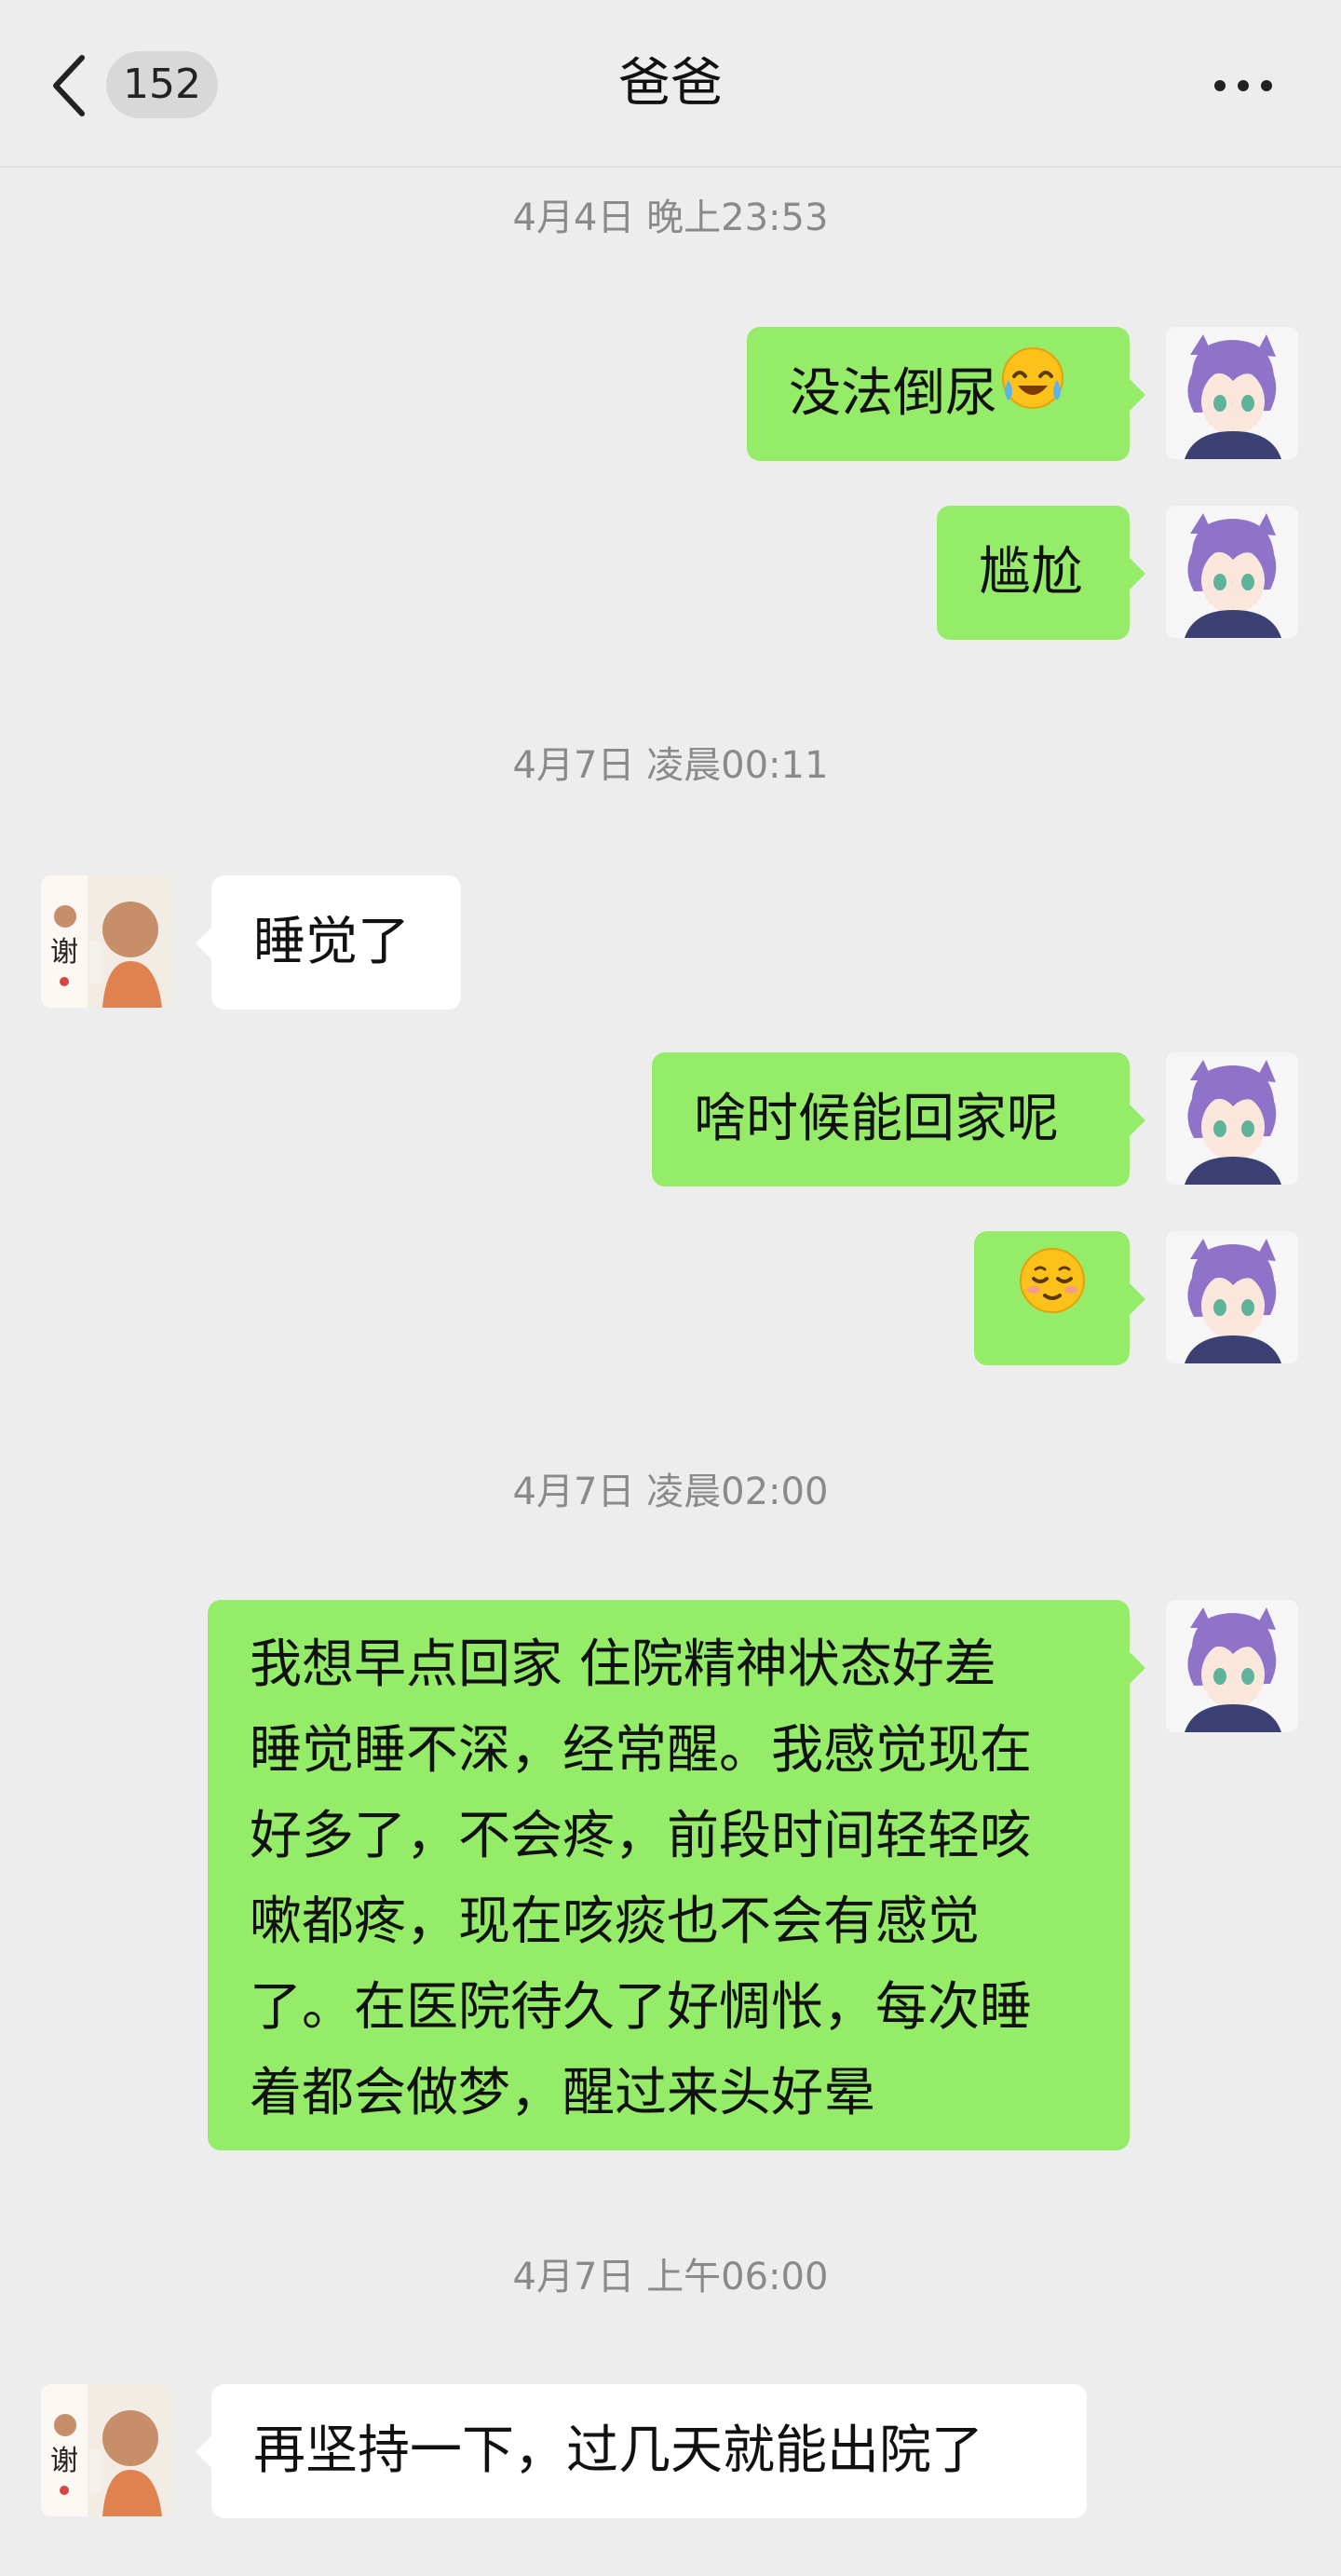 The image size is (1341, 2576). Describe the element at coordinates (670, 2277) in the screenshot. I see `message-timestamp: 4月7日 上午06:00` at that location.